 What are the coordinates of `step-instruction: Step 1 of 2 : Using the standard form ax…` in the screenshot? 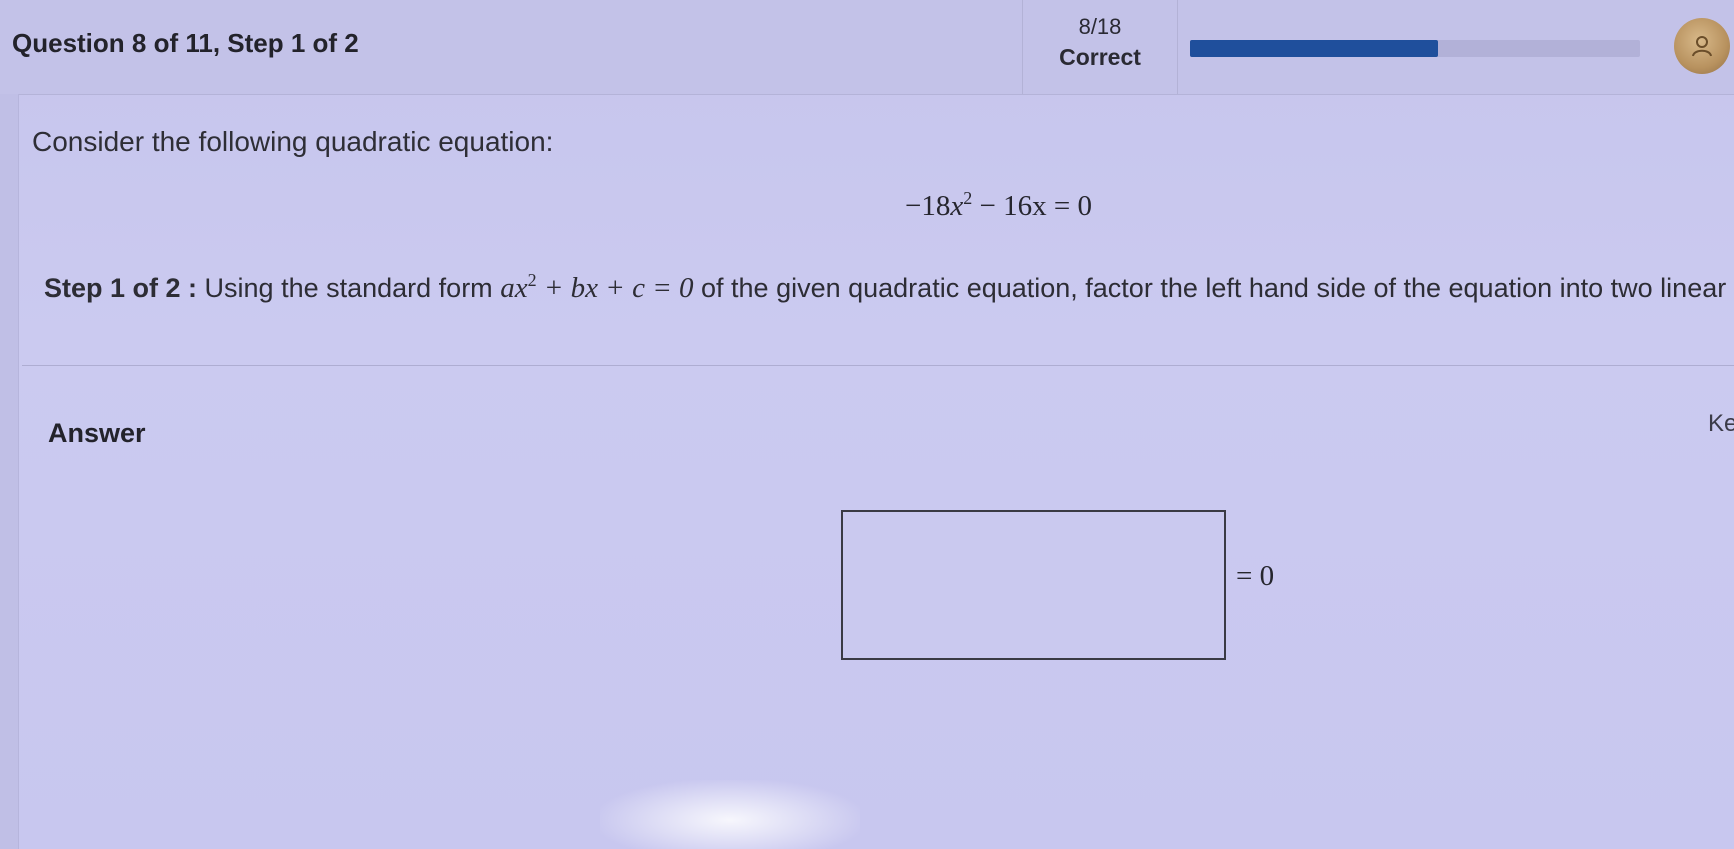 It's located at (889, 287).